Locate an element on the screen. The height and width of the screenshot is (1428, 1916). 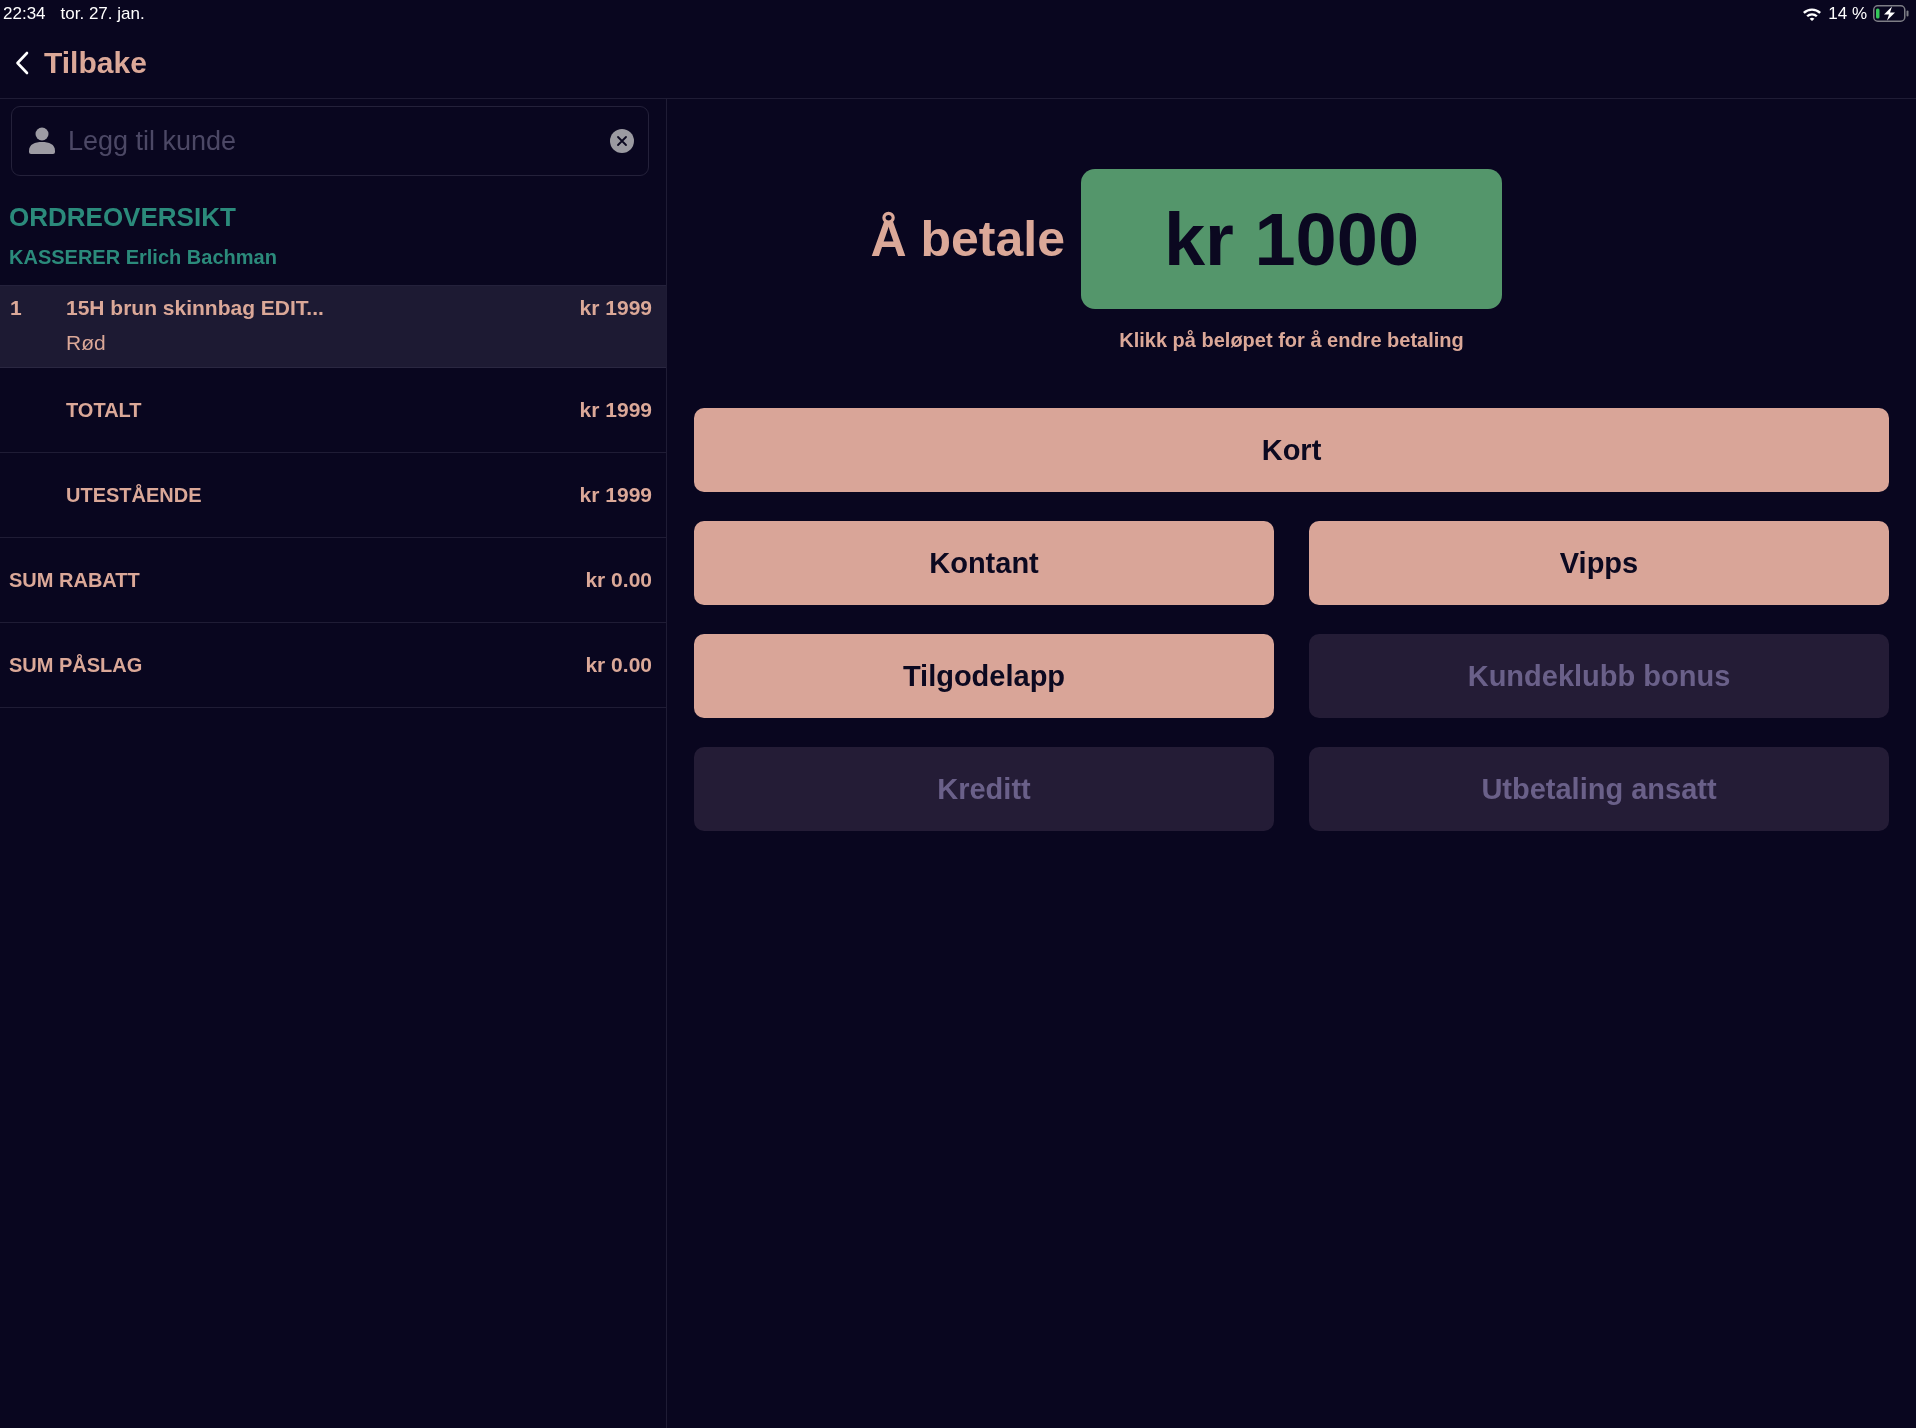
summary-label: SUM PÅSLAG is located at coordinates (76, 665).